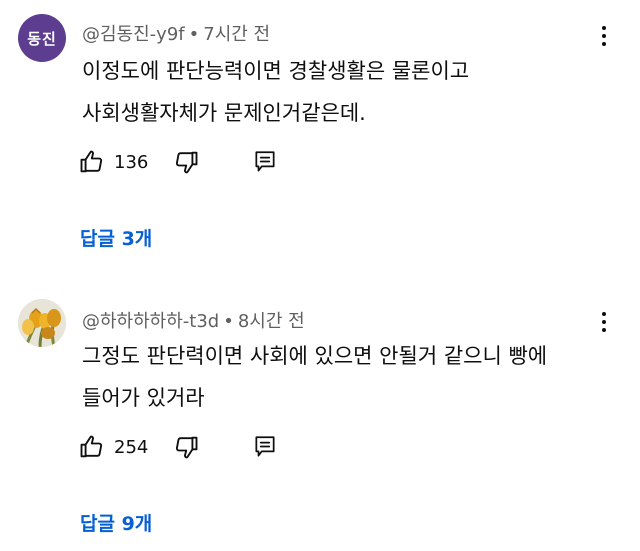 Image resolution: width=640 pixels, height=551 pixels. Describe the element at coordinates (271, 321) in the screenshot. I see `comment-time: 8시간 전` at that location.